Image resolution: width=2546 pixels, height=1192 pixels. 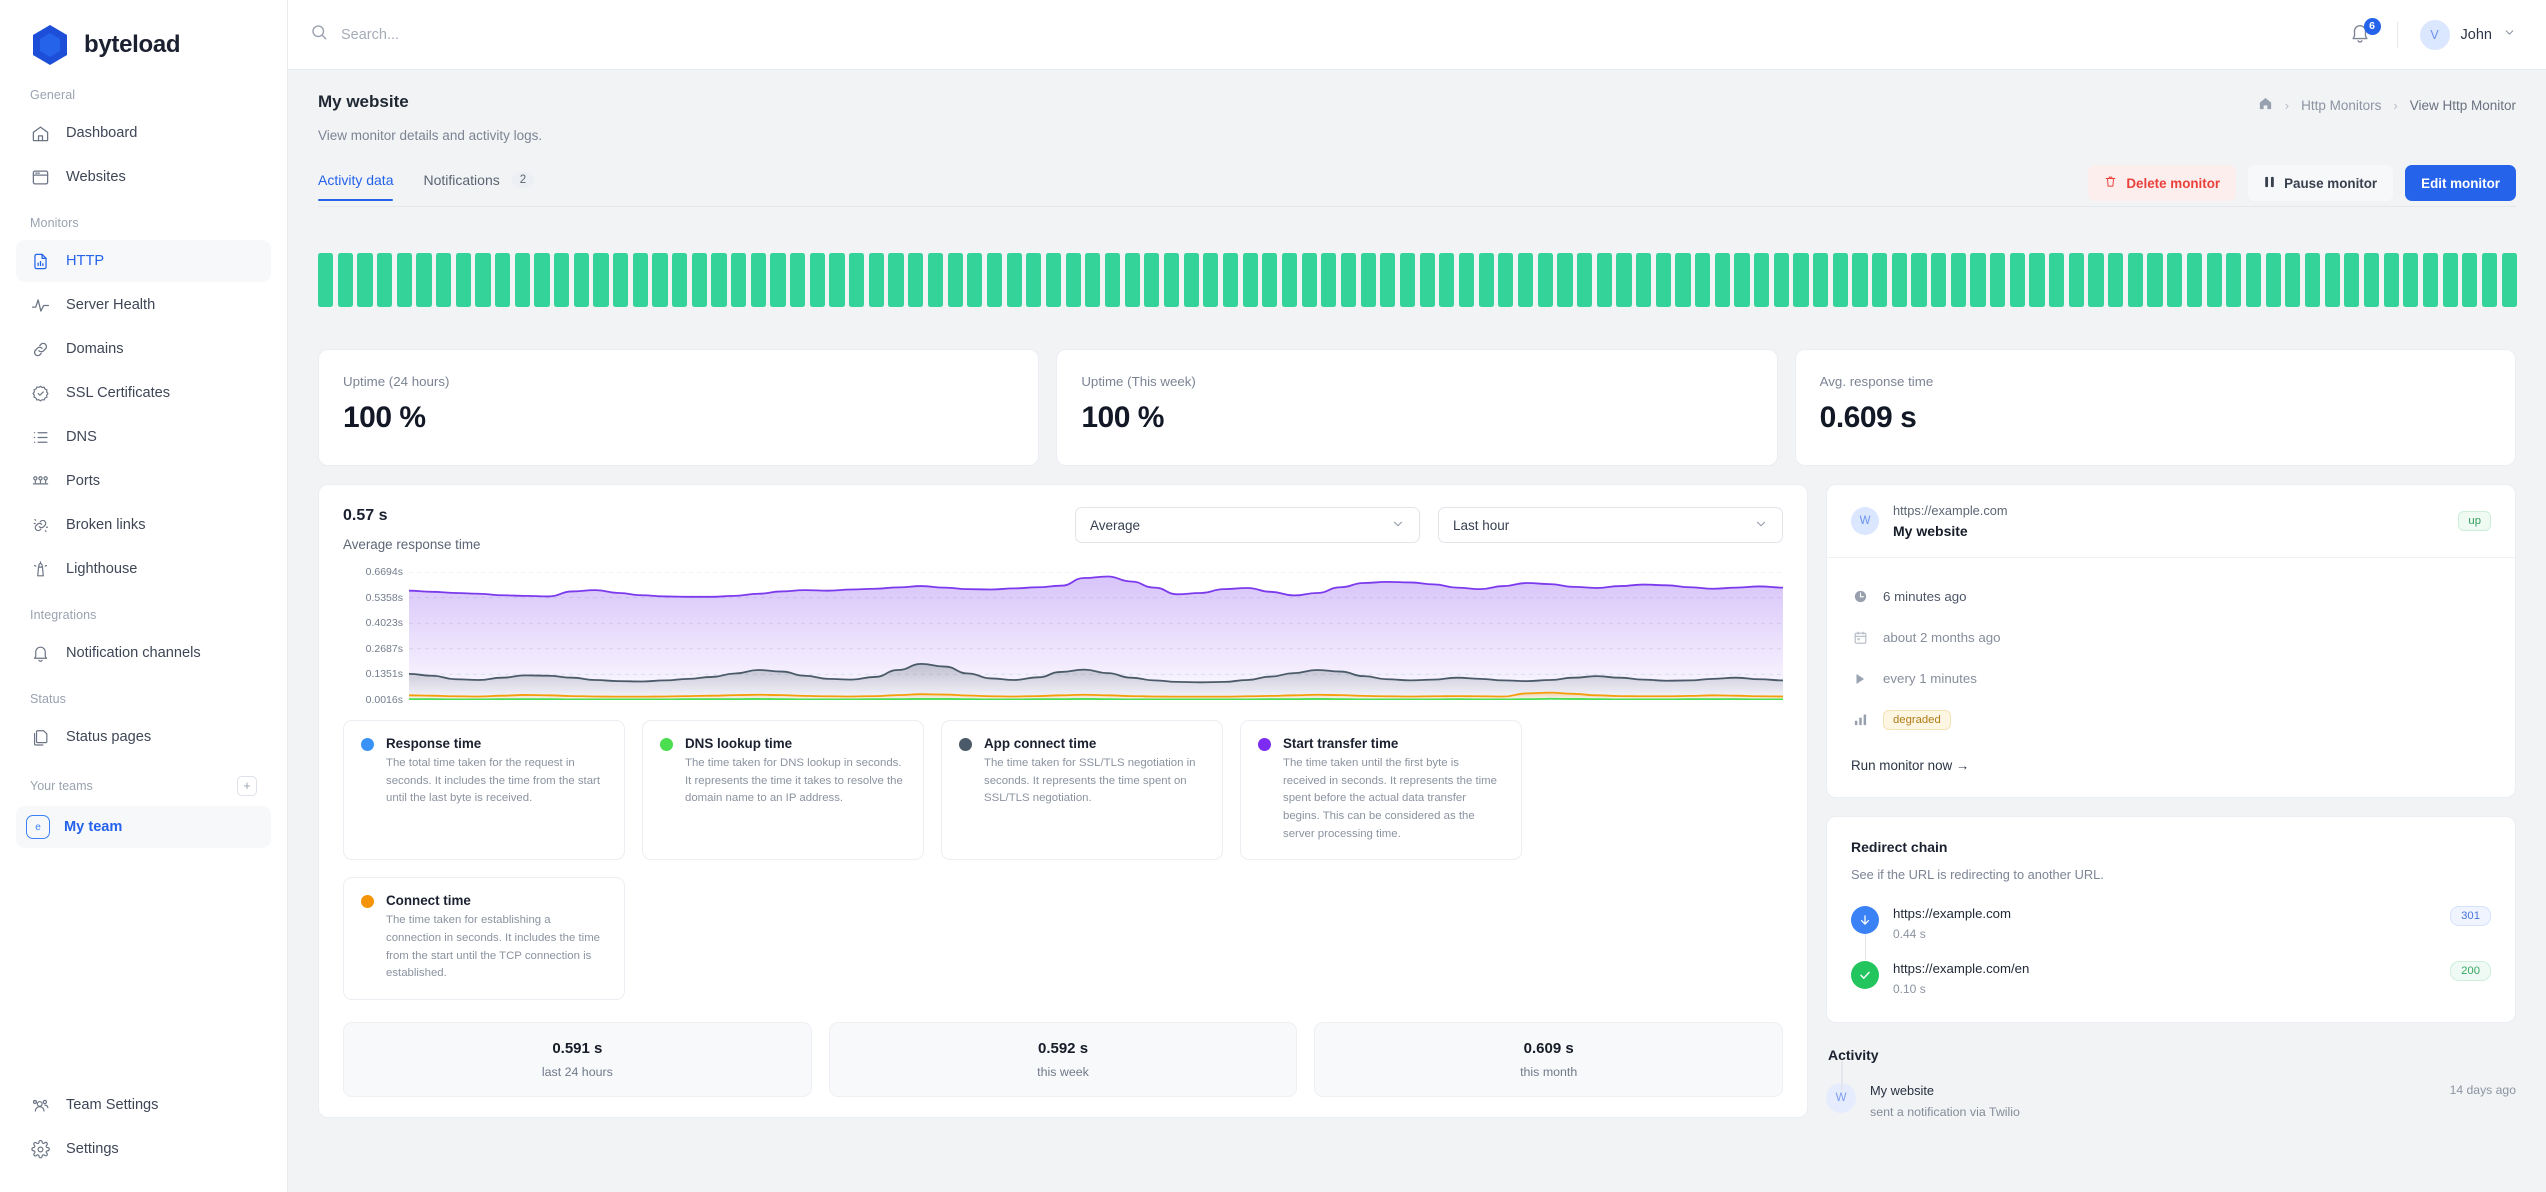 What do you see at coordinates (2162, 183) in the screenshot?
I see `delete-monitor-button: Delete monitor` at bounding box center [2162, 183].